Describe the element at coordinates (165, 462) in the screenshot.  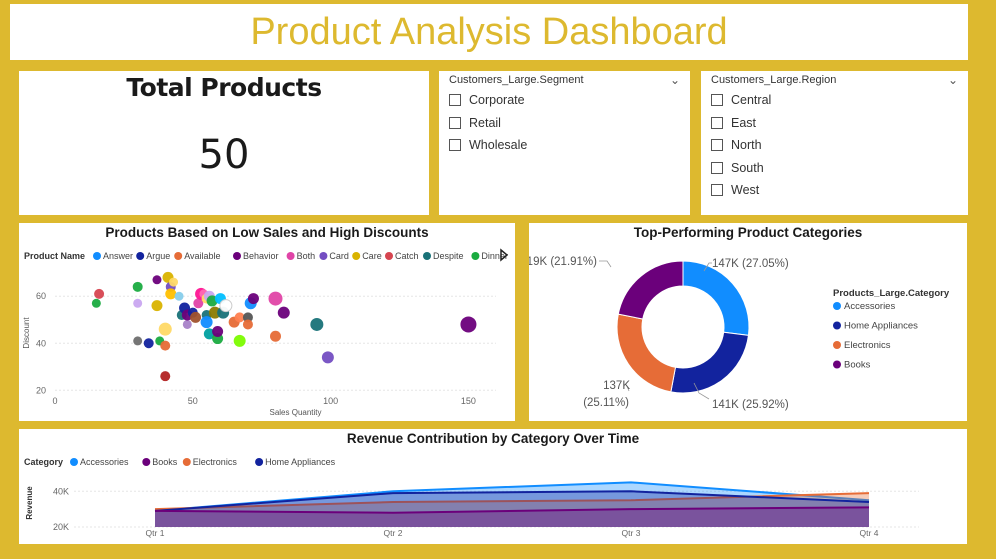
I see `legend-label: Books` at that location.